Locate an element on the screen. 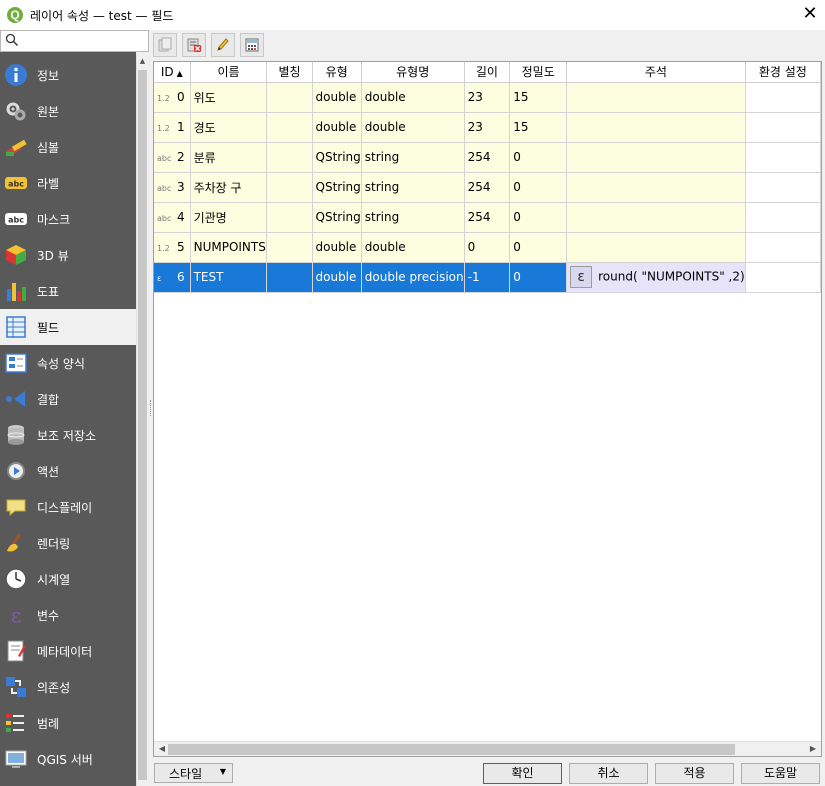  sidebar-item-qgis-server: QGIS 서버 is located at coordinates (68, 759).